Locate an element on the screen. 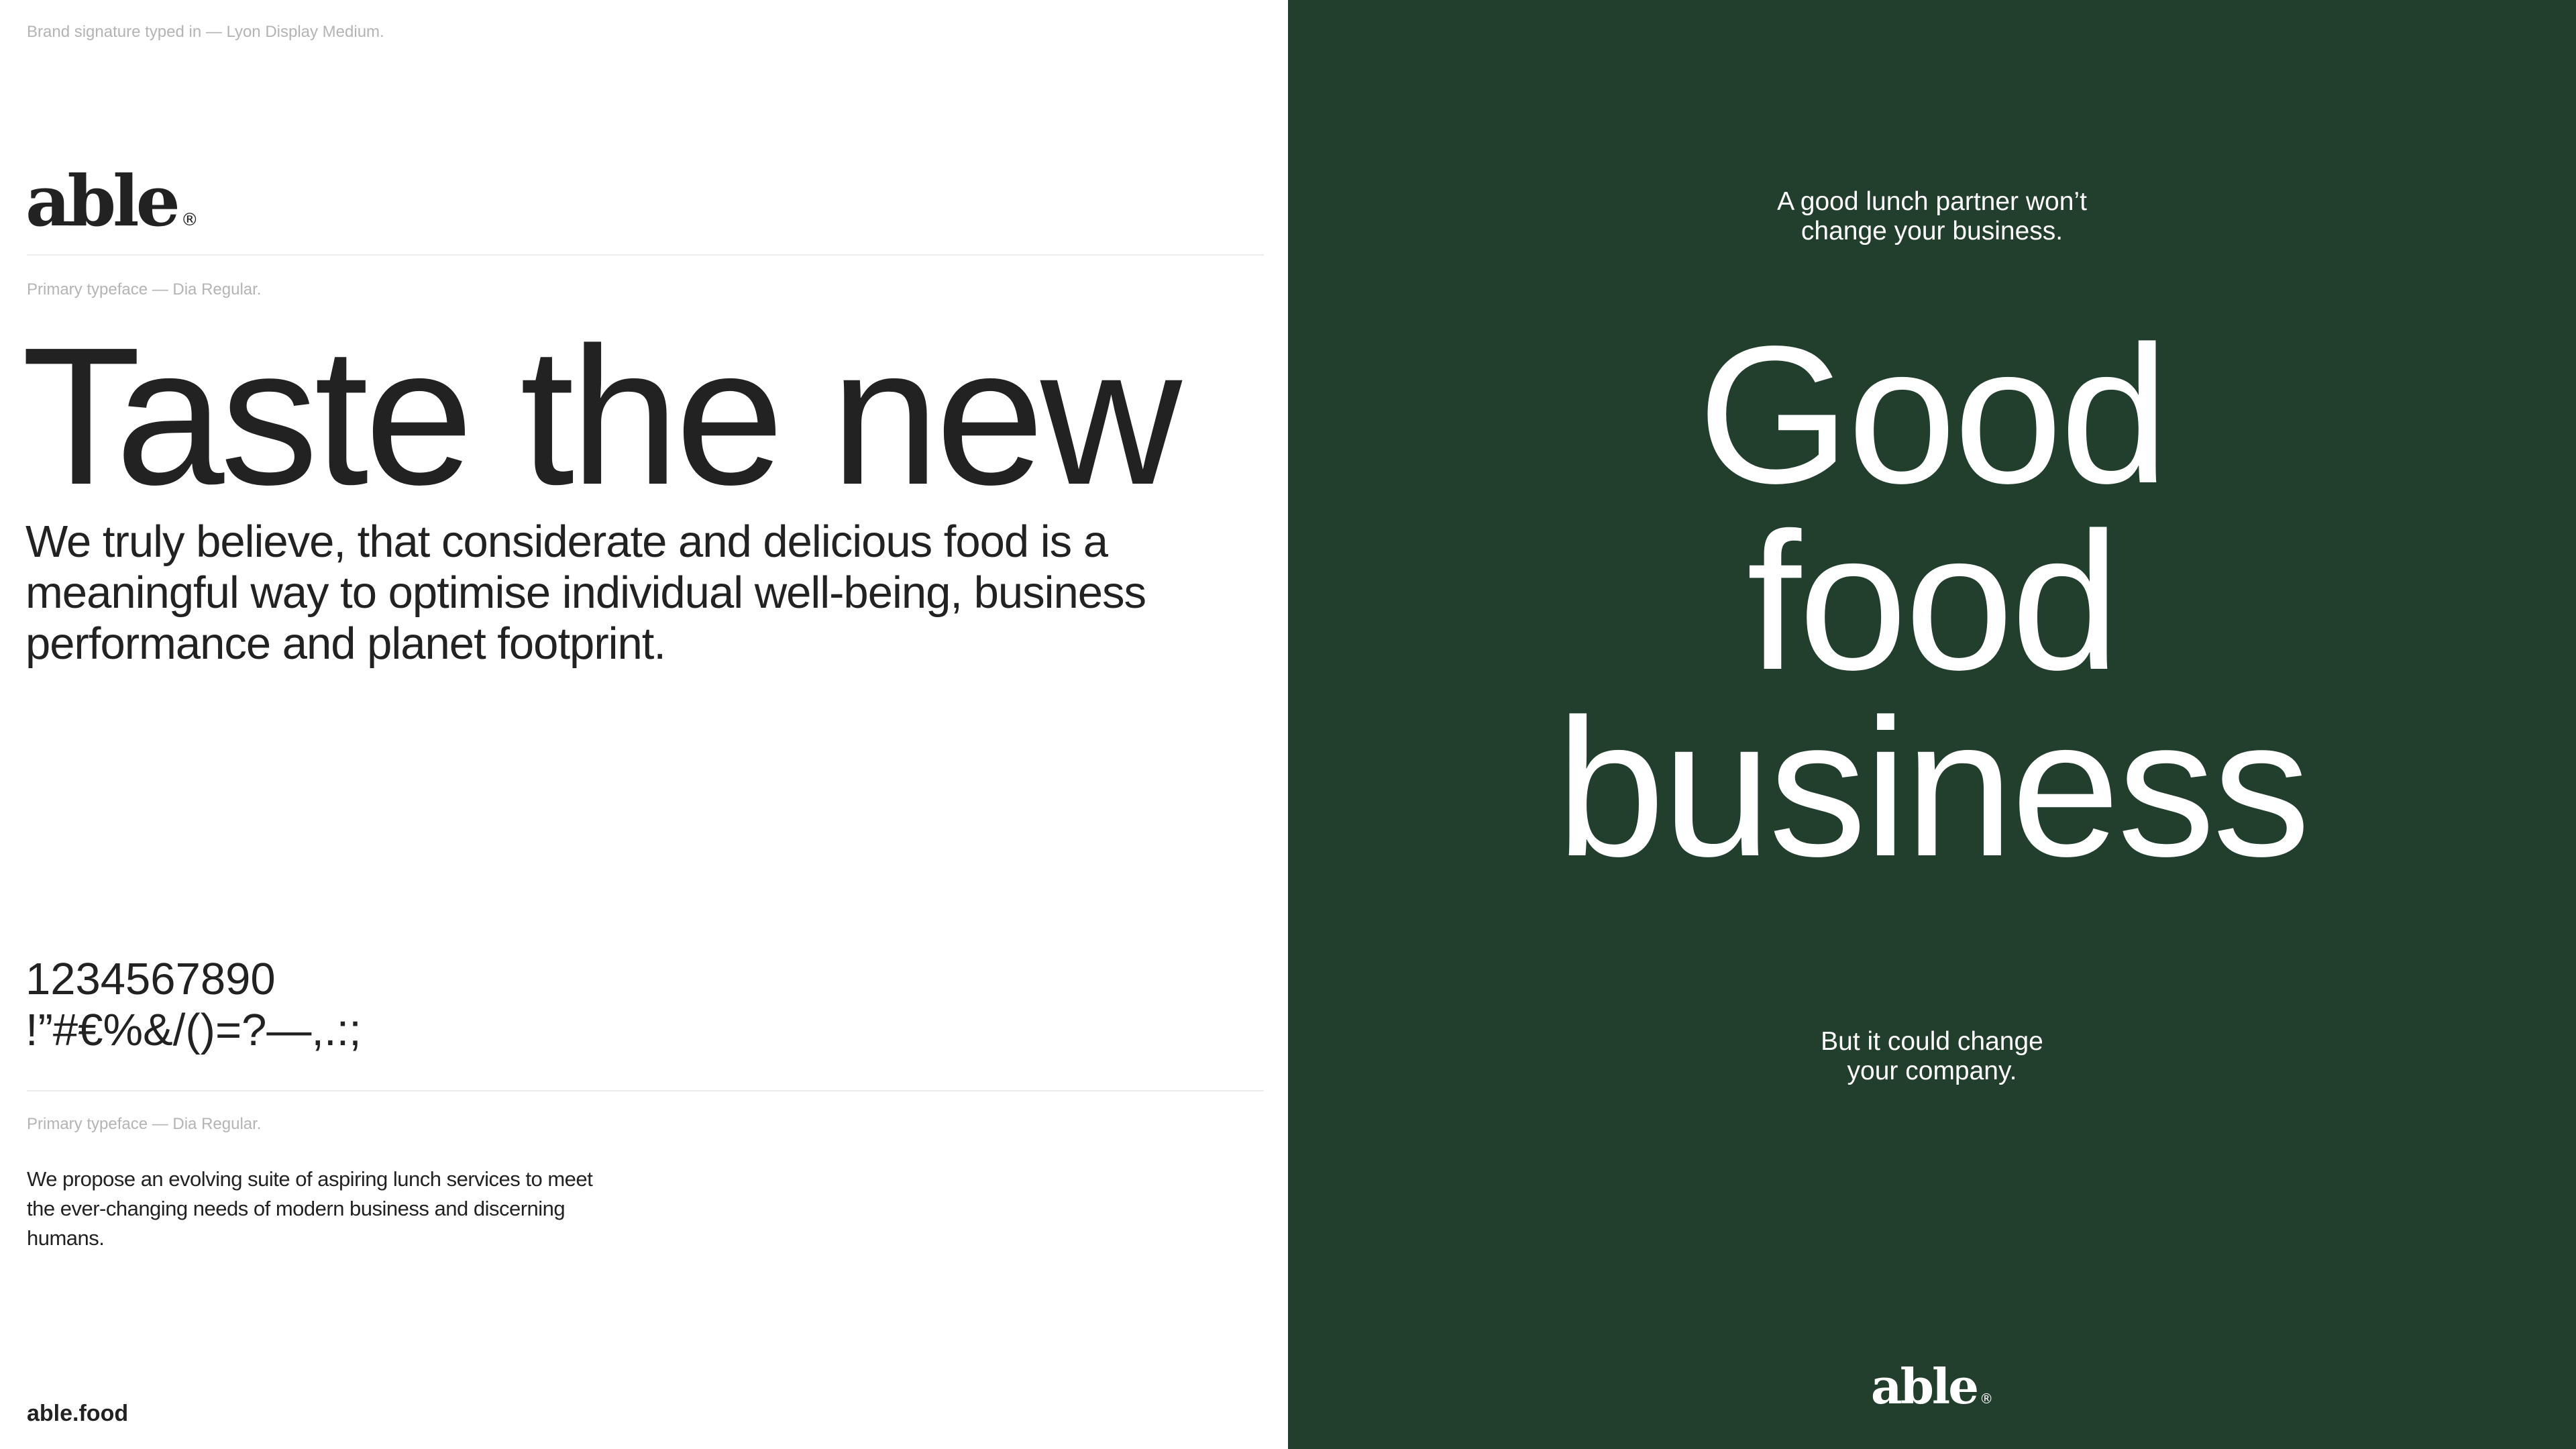 This screenshot has width=2576, height=1449. tagline-top-line: change your business. is located at coordinates (1932, 231).